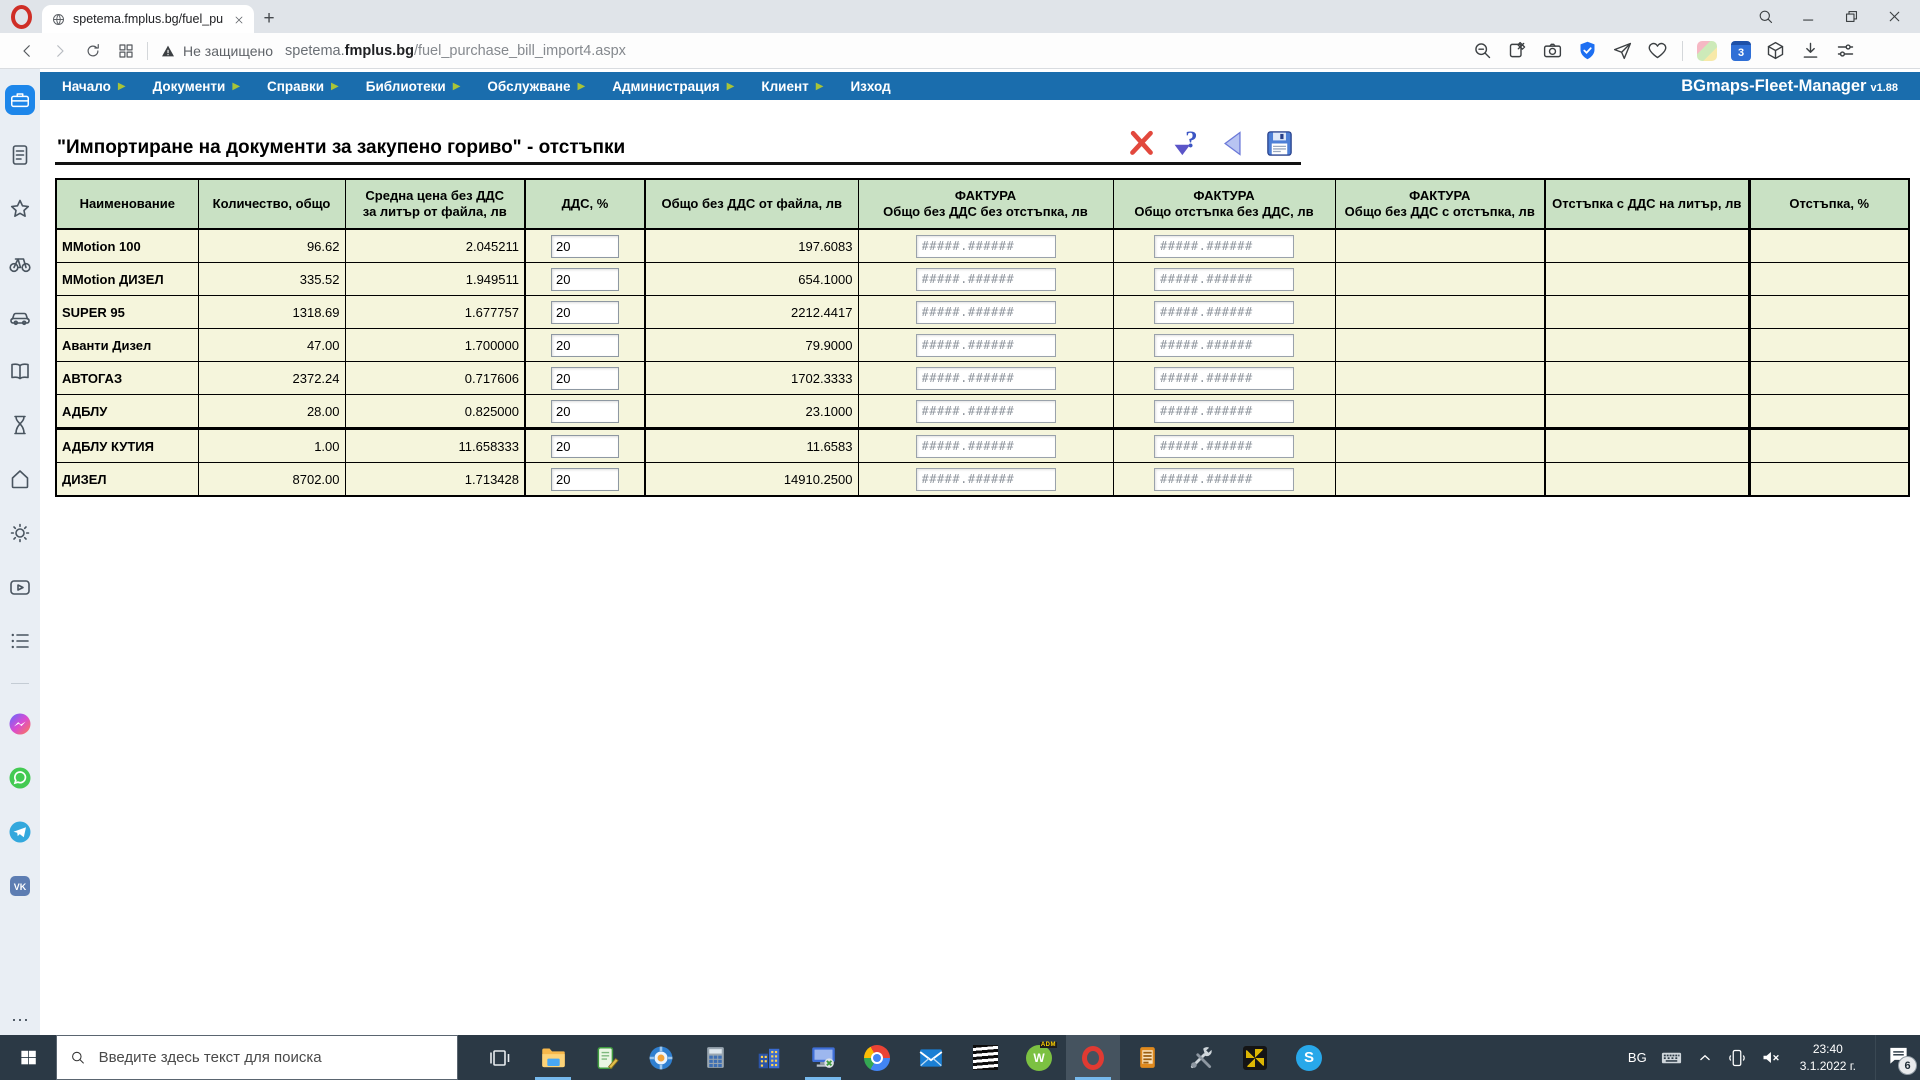  I want to click on taskbar-service-tool-icon, so click(1255, 1057).